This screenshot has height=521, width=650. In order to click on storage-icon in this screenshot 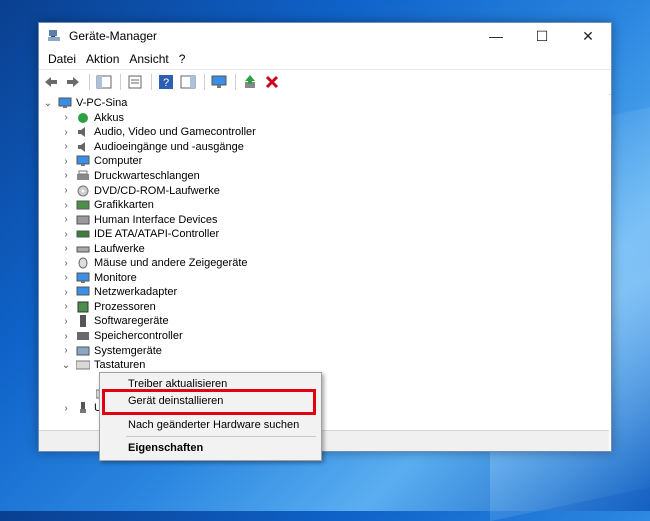, I will do `click(83, 336)`.